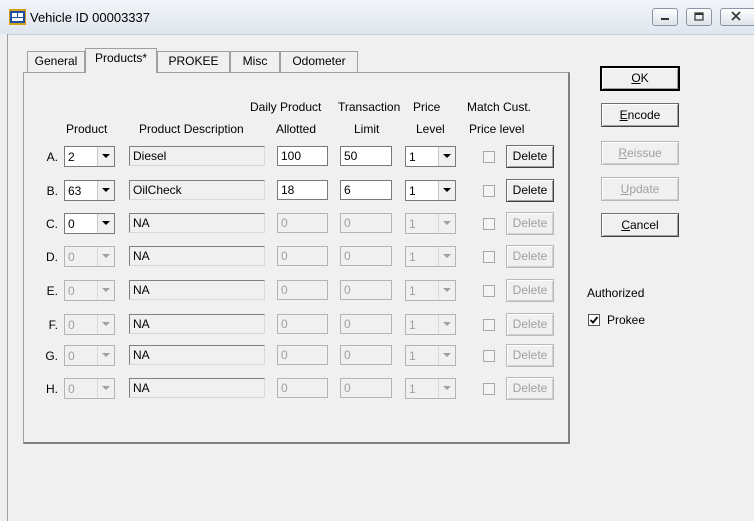  What do you see at coordinates (430, 129) in the screenshot?
I see `header-price-line2: Level` at bounding box center [430, 129].